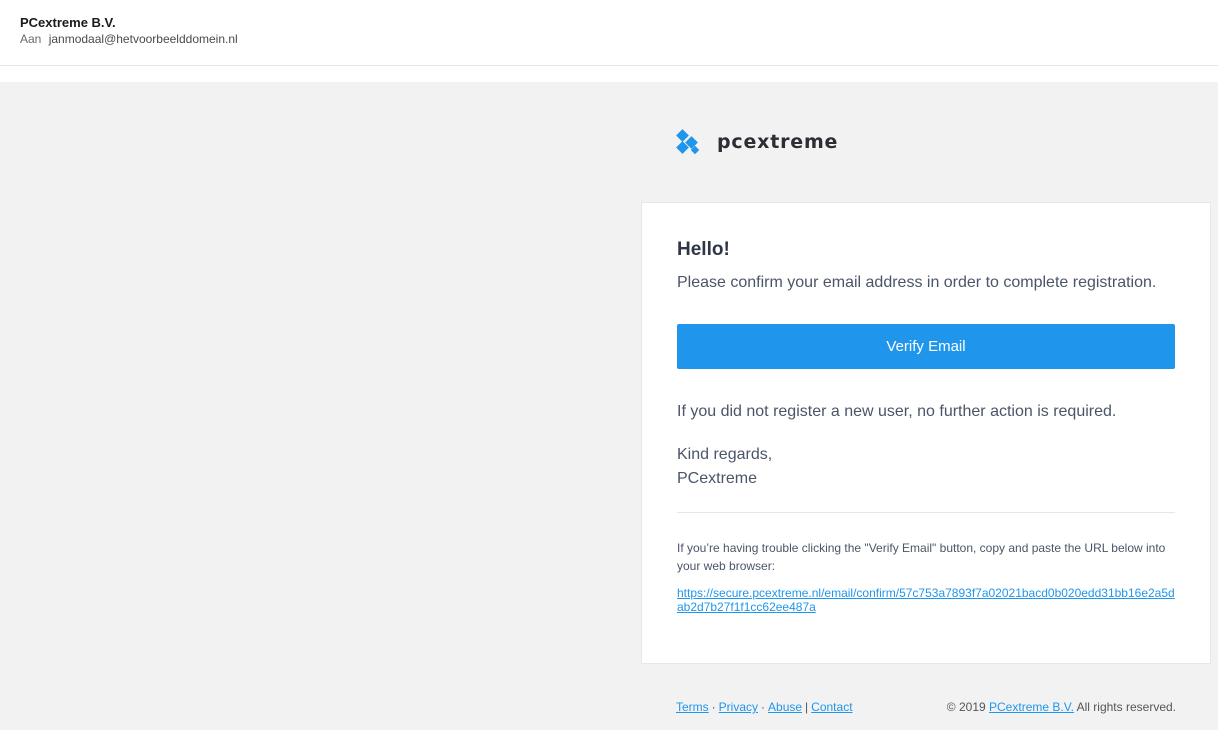 This screenshot has width=1218, height=730. What do you see at coordinates (725, 454) in the screenshot?
I see `regards-line: Kind regards,` at bounding box center [725, 454].